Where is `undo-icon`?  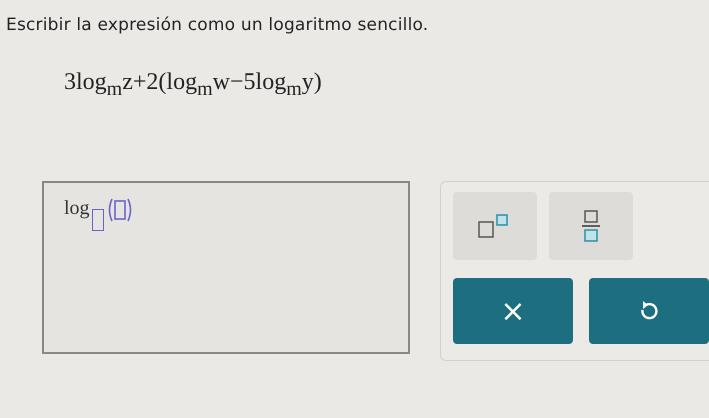
undo-icon is located at coordinates (649, 311).